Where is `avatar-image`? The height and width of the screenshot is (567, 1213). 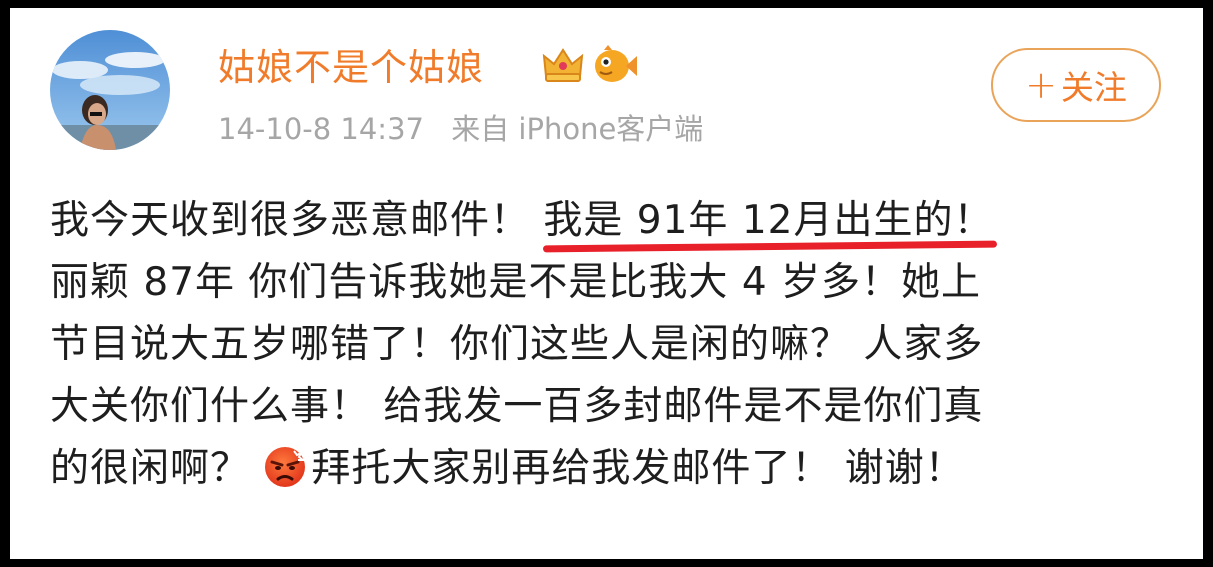
avatar-image is located at coordinates (110, 90).